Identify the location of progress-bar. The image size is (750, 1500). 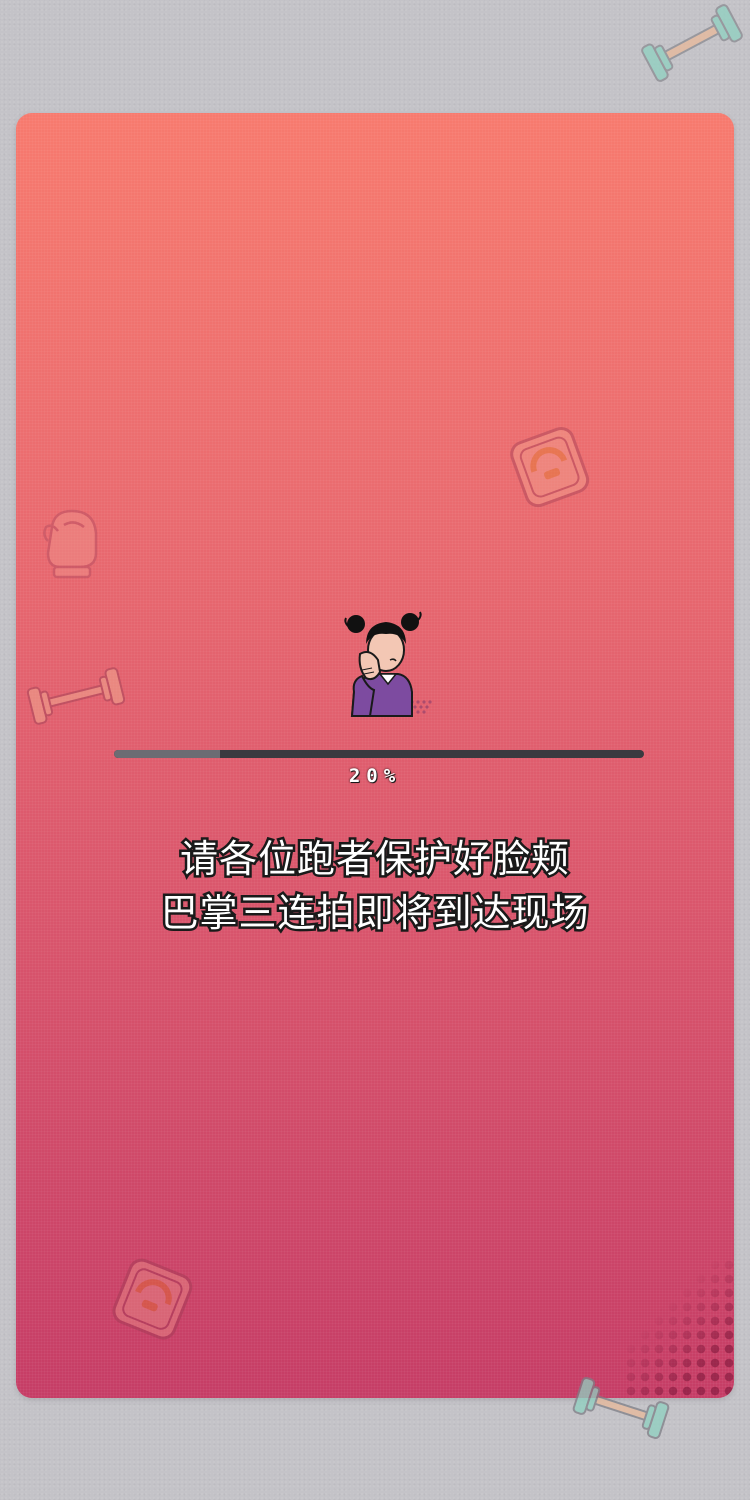
(379, 754).